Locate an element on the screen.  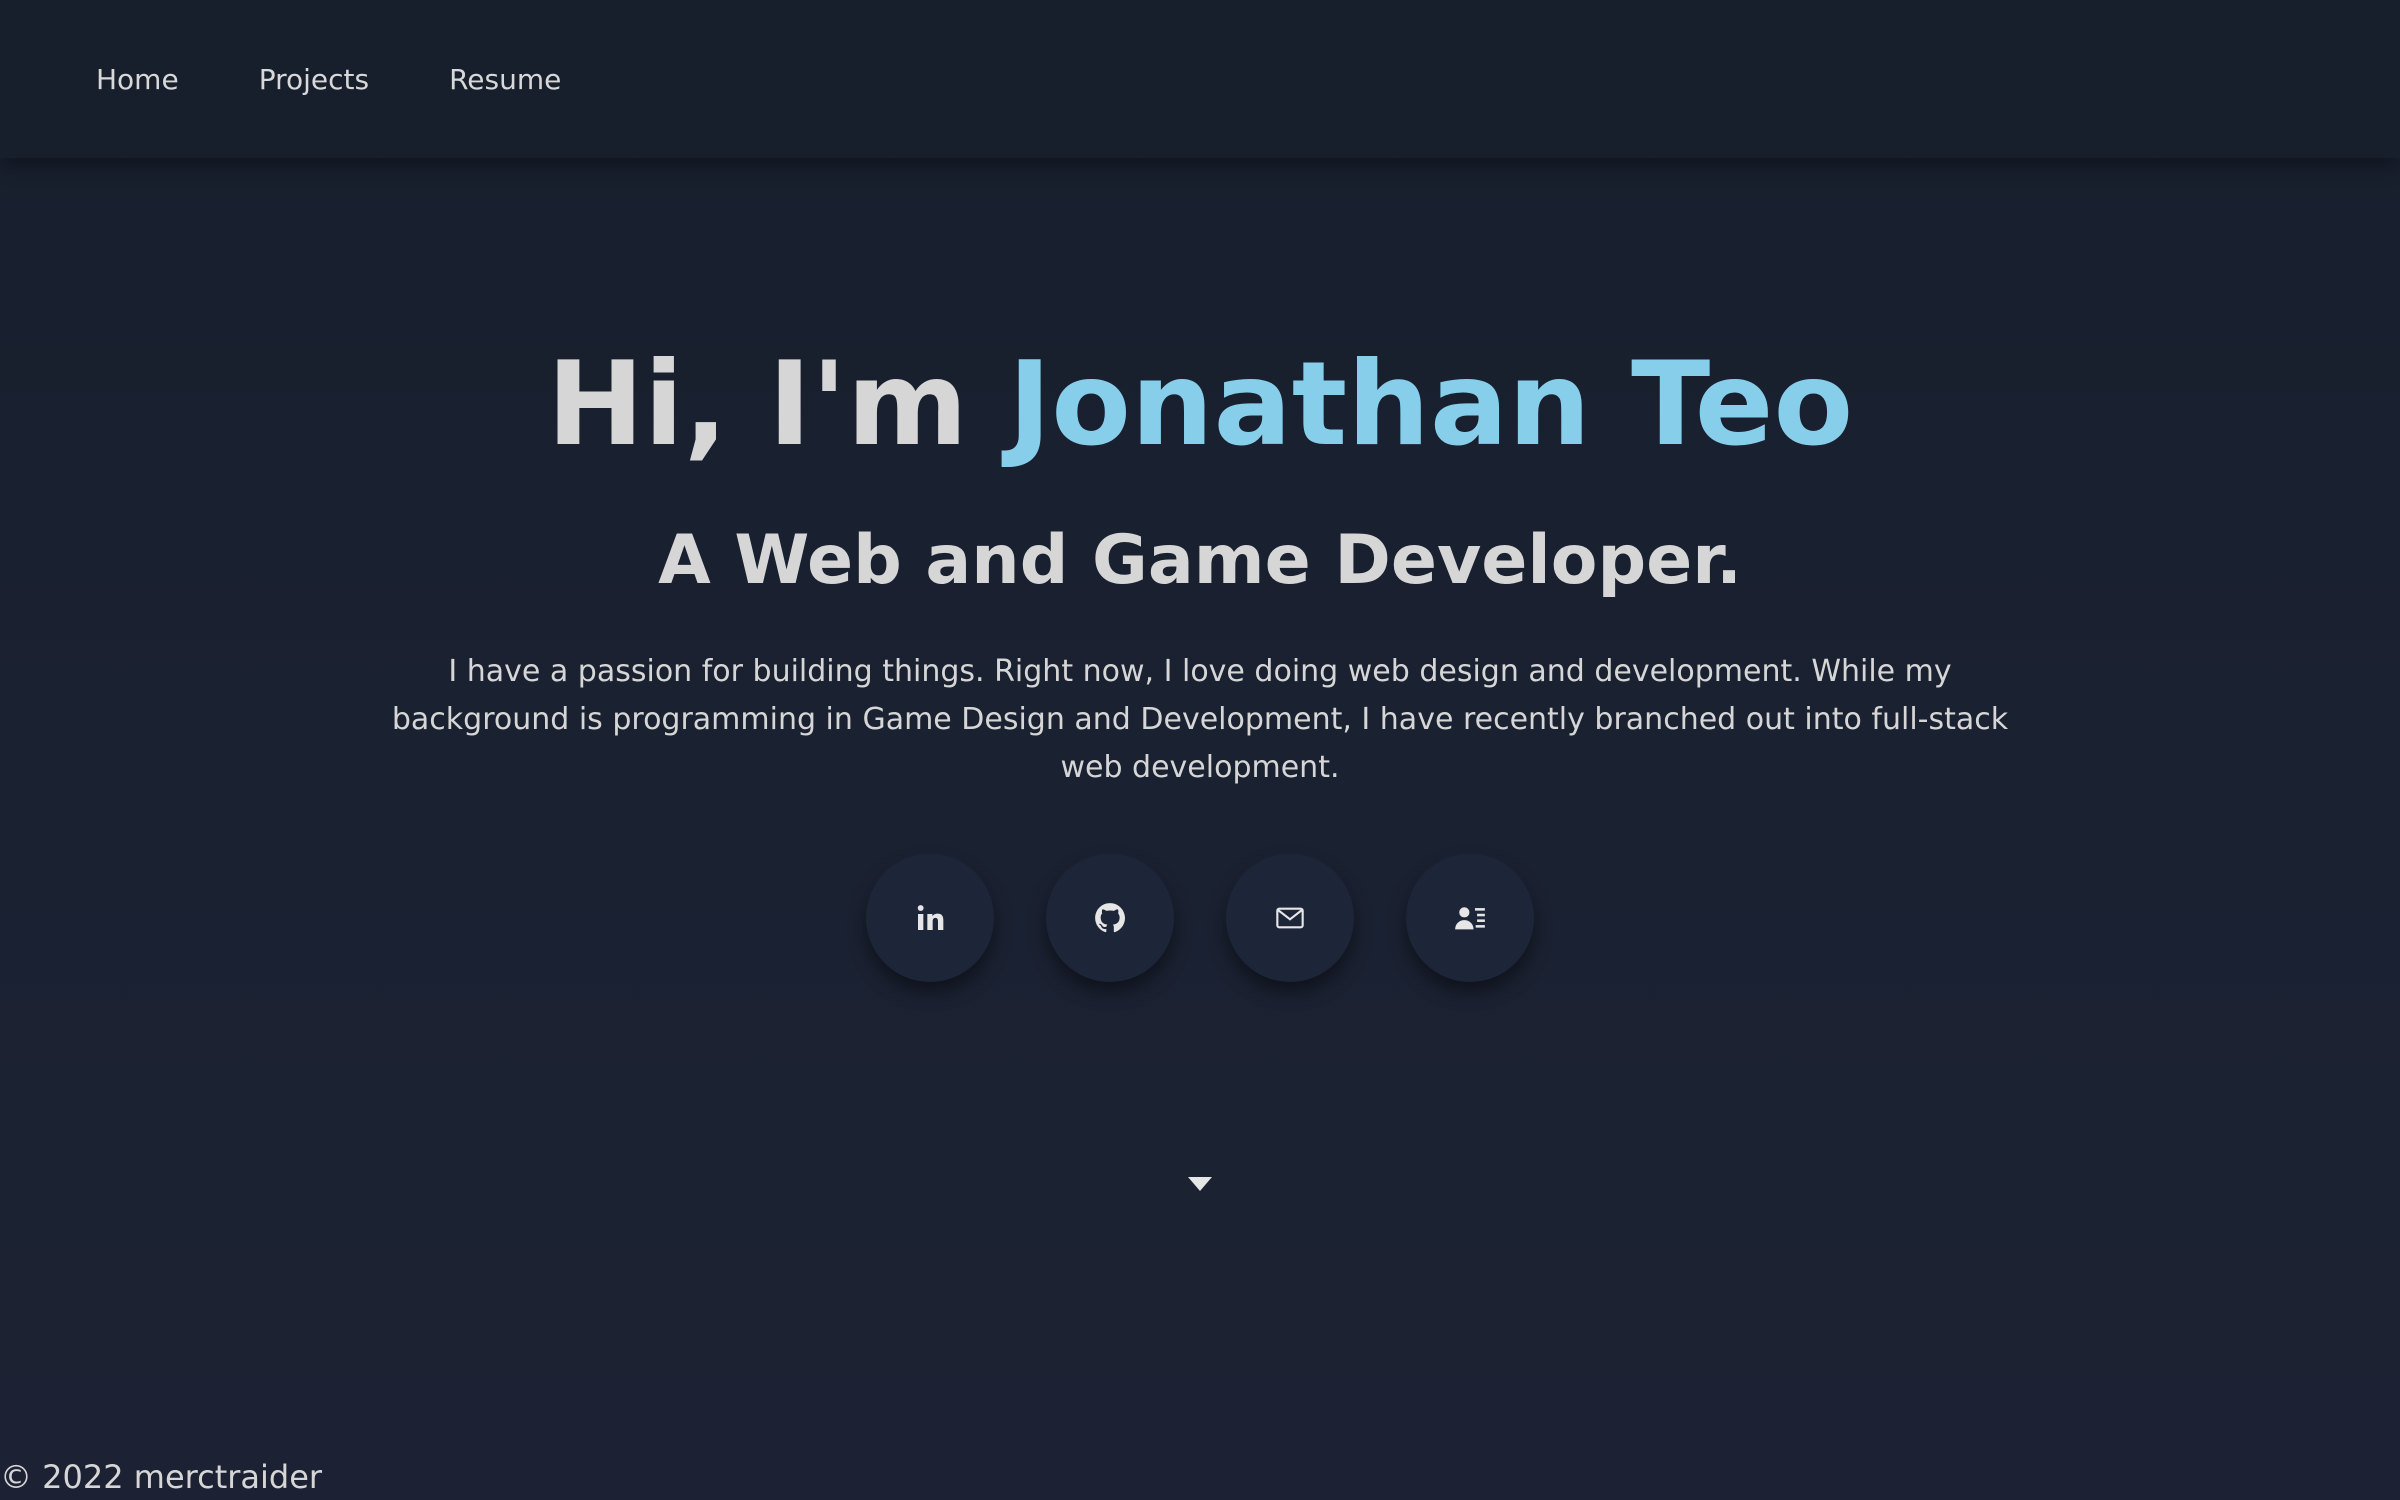
resume-contact-button is located at coordinates (1470, 918).